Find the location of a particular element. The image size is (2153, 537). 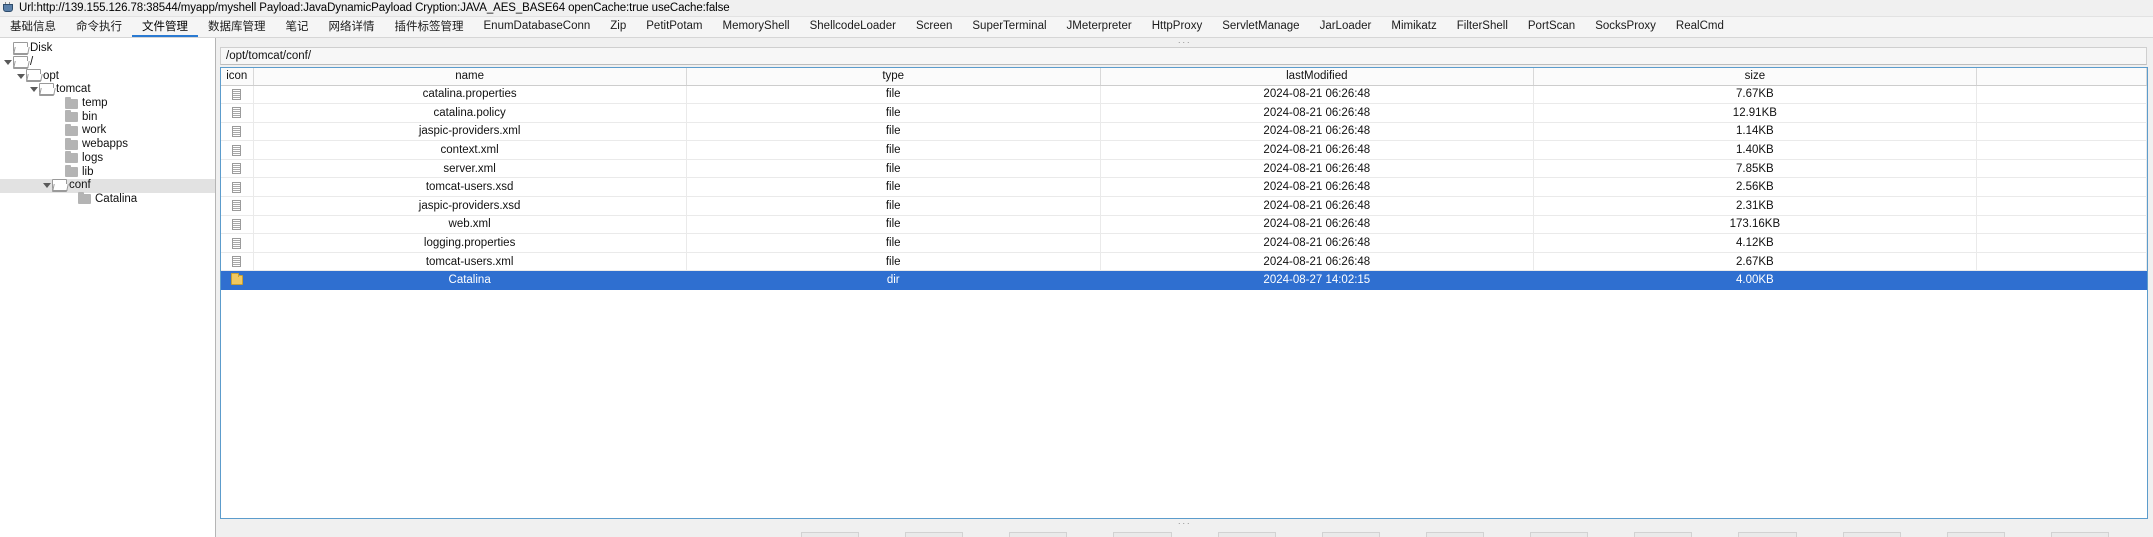

tab-19: FilterShell is located at coordinates (1482, 27).